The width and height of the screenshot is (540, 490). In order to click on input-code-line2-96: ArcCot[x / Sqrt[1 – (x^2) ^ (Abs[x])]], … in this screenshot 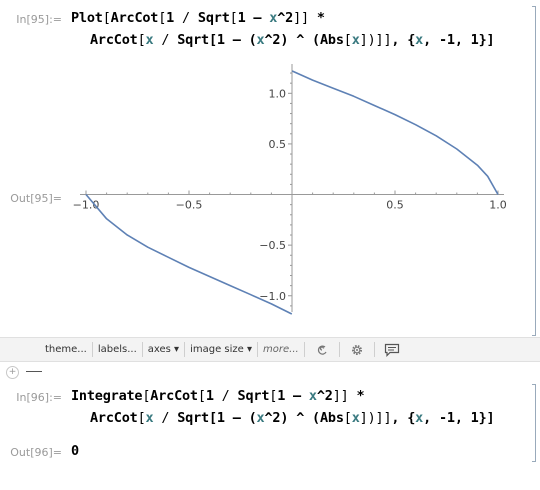, I will do `click(292, 418)`.